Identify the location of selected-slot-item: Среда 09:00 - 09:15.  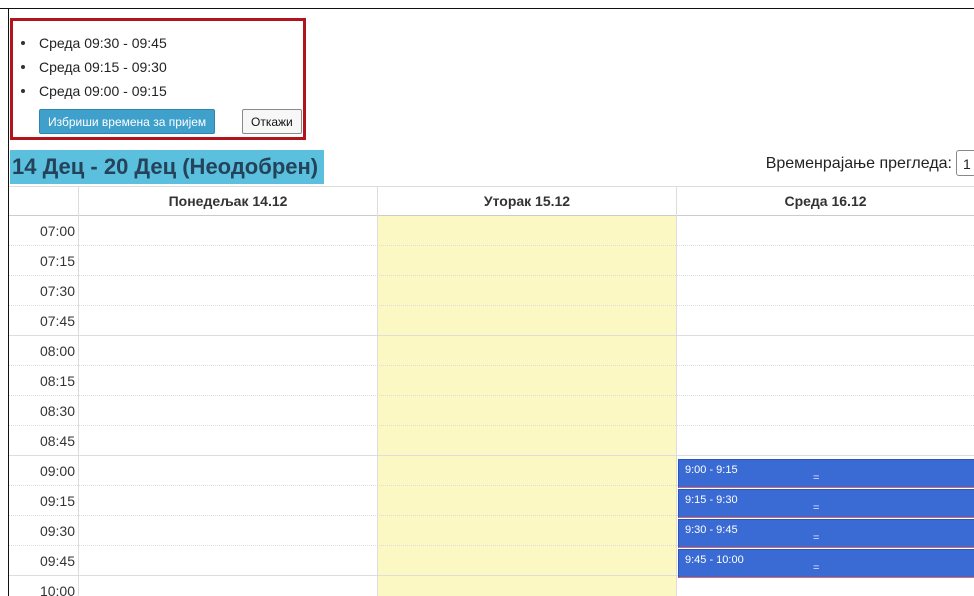
(94, 91).